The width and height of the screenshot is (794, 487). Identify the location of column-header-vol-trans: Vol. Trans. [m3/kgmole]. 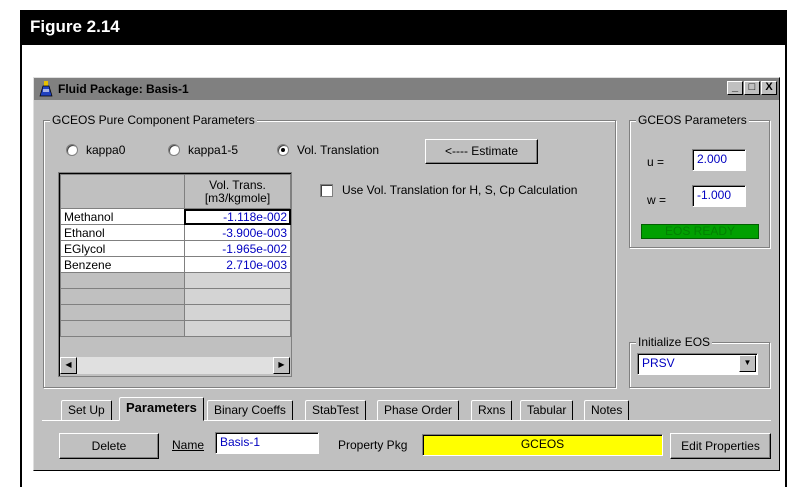
(237, 191).